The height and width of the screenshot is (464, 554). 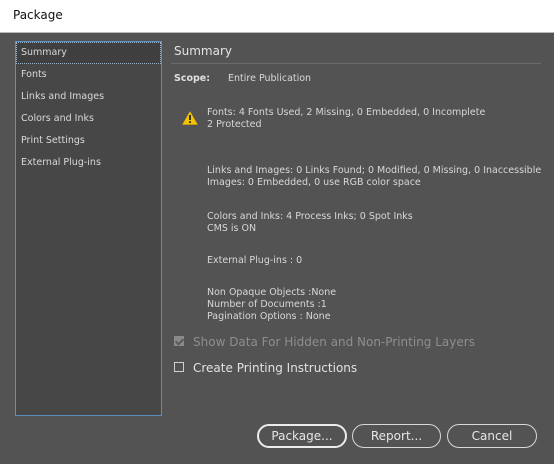 I want to click on sidebar-item-external-plug-ins: External Plug-ins, so click(x=88, y=163).